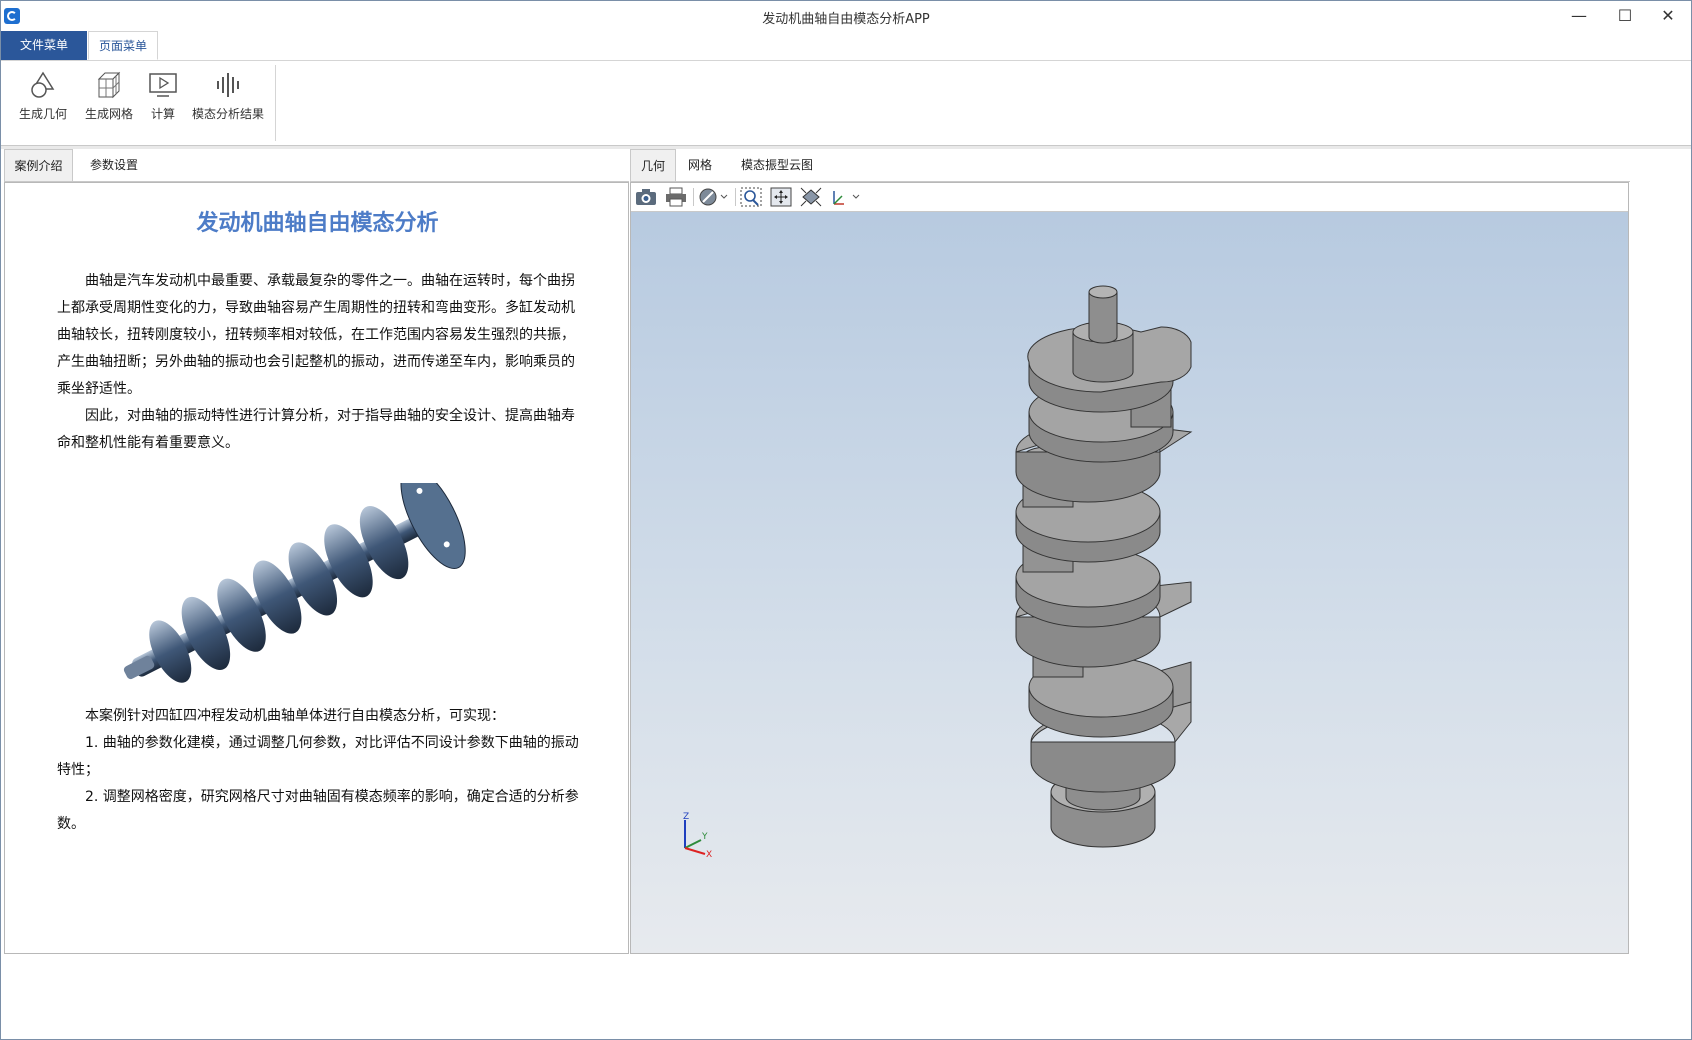 The image size is (1692, 1040). What do you see at coordinates (1130, 165) in the screenshot?
I see `right-tab-bar: 几何 网格 模态振型云图` at bounding box center [1130, 165].